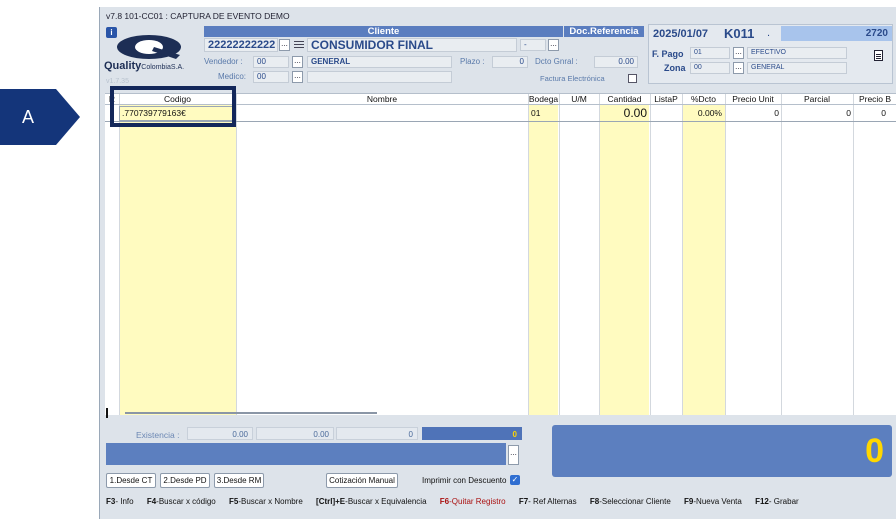  What do you see at coordinates (616, 62) in the screenshot?
I see `dcto-field: 0.00` at bounding box center [616, 62].